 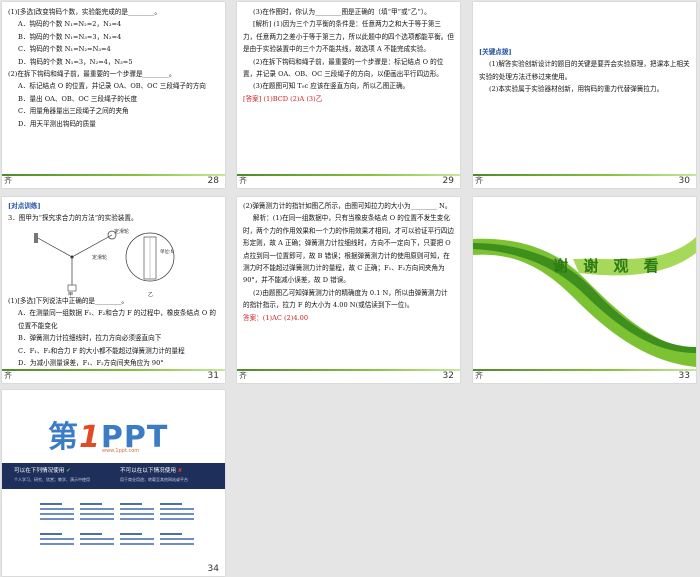 What do you see at coordinates (112, 86) in the screenshot?
I see `text-line: A．标记结点 O 的位置，并记录 OA、OB、OC 三段绳子的方向` at bounding box center [112, 86].